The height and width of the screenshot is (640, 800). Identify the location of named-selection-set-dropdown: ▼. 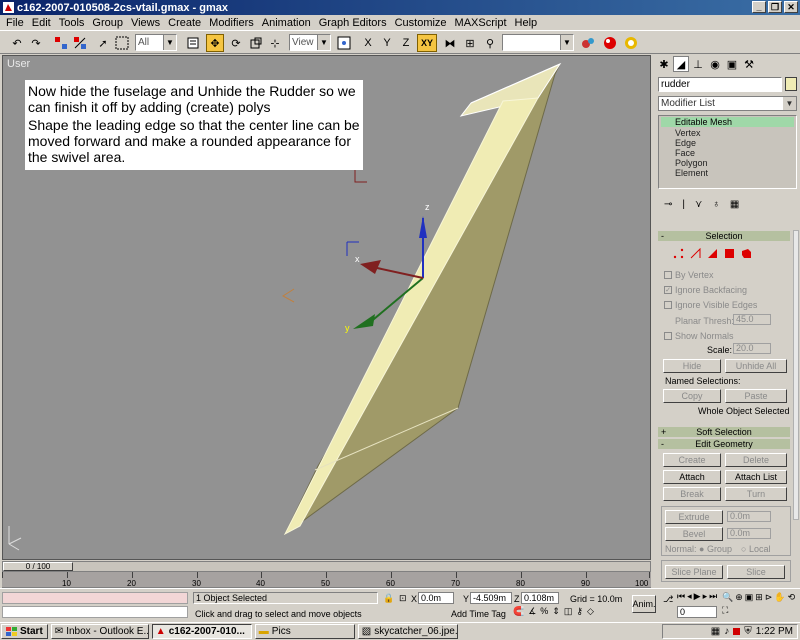
(538, 42).